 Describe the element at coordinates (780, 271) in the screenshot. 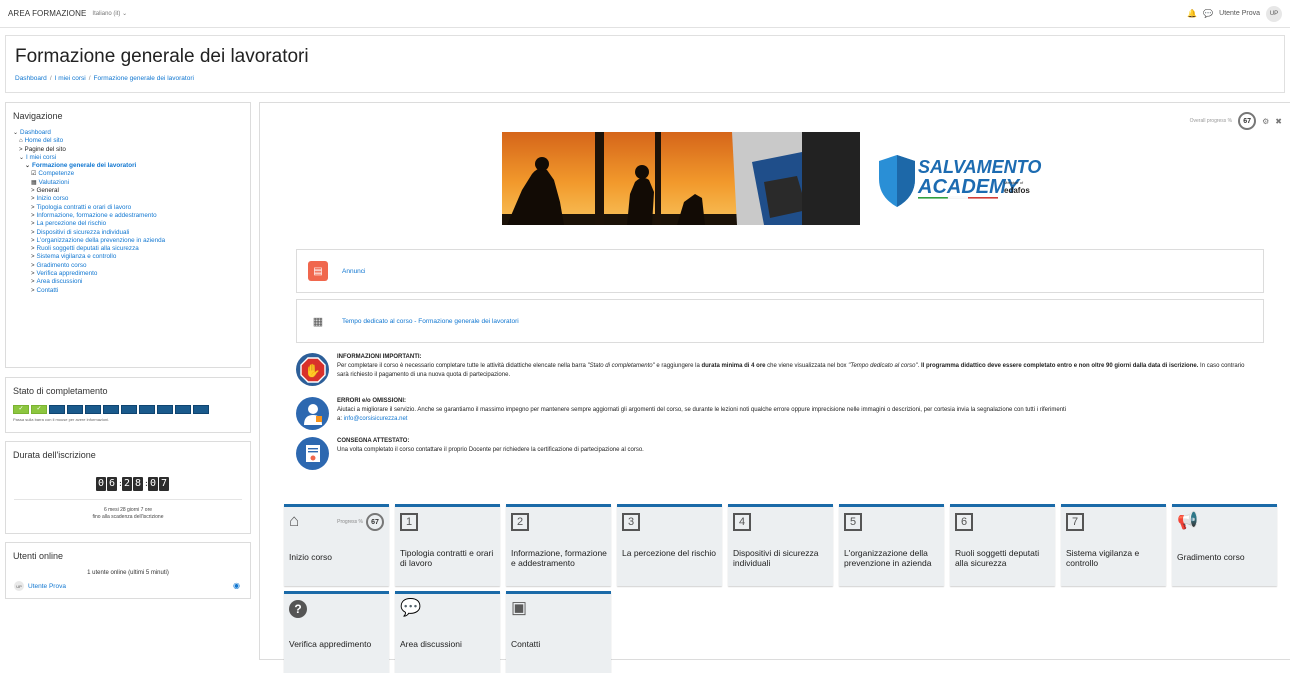

I see `activity-announcements: ▤ Annunci` at that location.